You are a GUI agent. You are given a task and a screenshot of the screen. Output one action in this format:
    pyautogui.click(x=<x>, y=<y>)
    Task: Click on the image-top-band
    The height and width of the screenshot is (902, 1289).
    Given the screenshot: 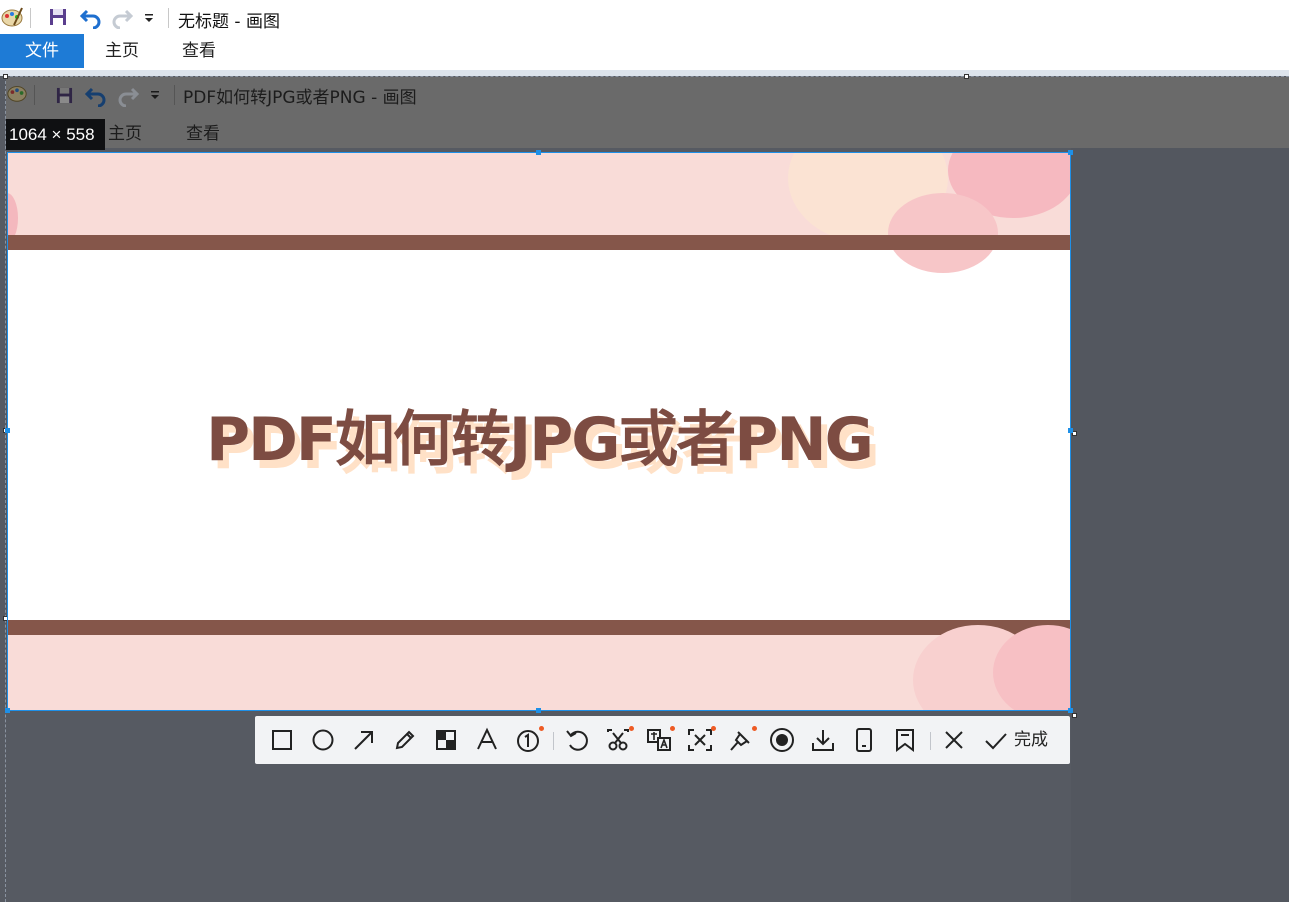 What is the action you would take?
    pyautogui.click(x=539, y=213)
    